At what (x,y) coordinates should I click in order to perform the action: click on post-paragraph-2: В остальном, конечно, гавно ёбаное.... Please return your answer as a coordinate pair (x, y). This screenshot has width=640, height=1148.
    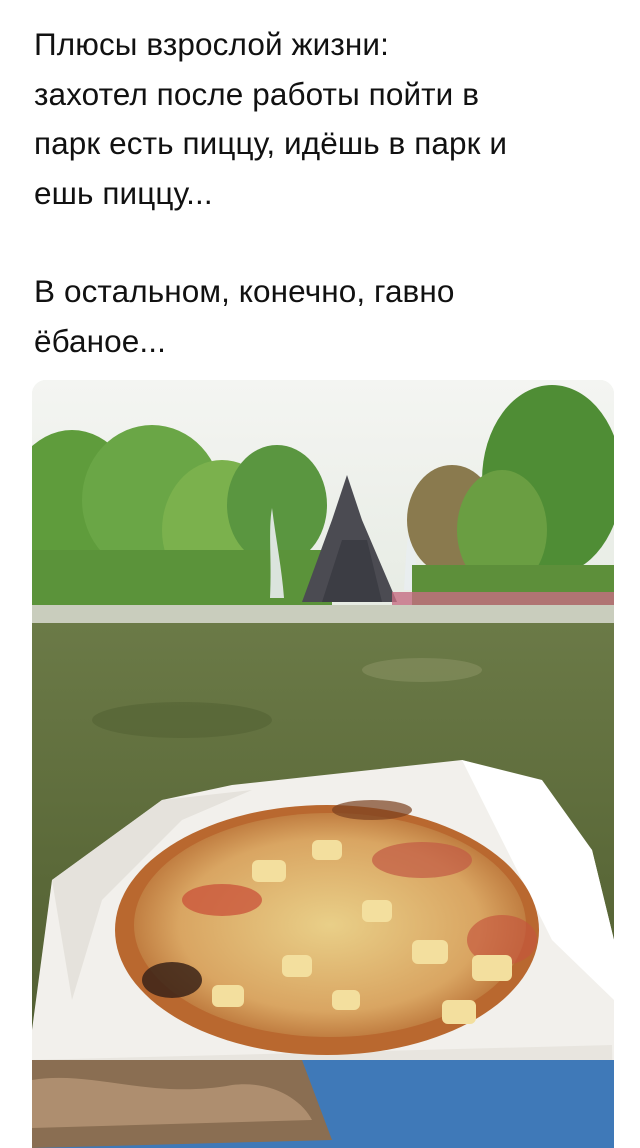
    Looking at the image, I should click on (326, 316).